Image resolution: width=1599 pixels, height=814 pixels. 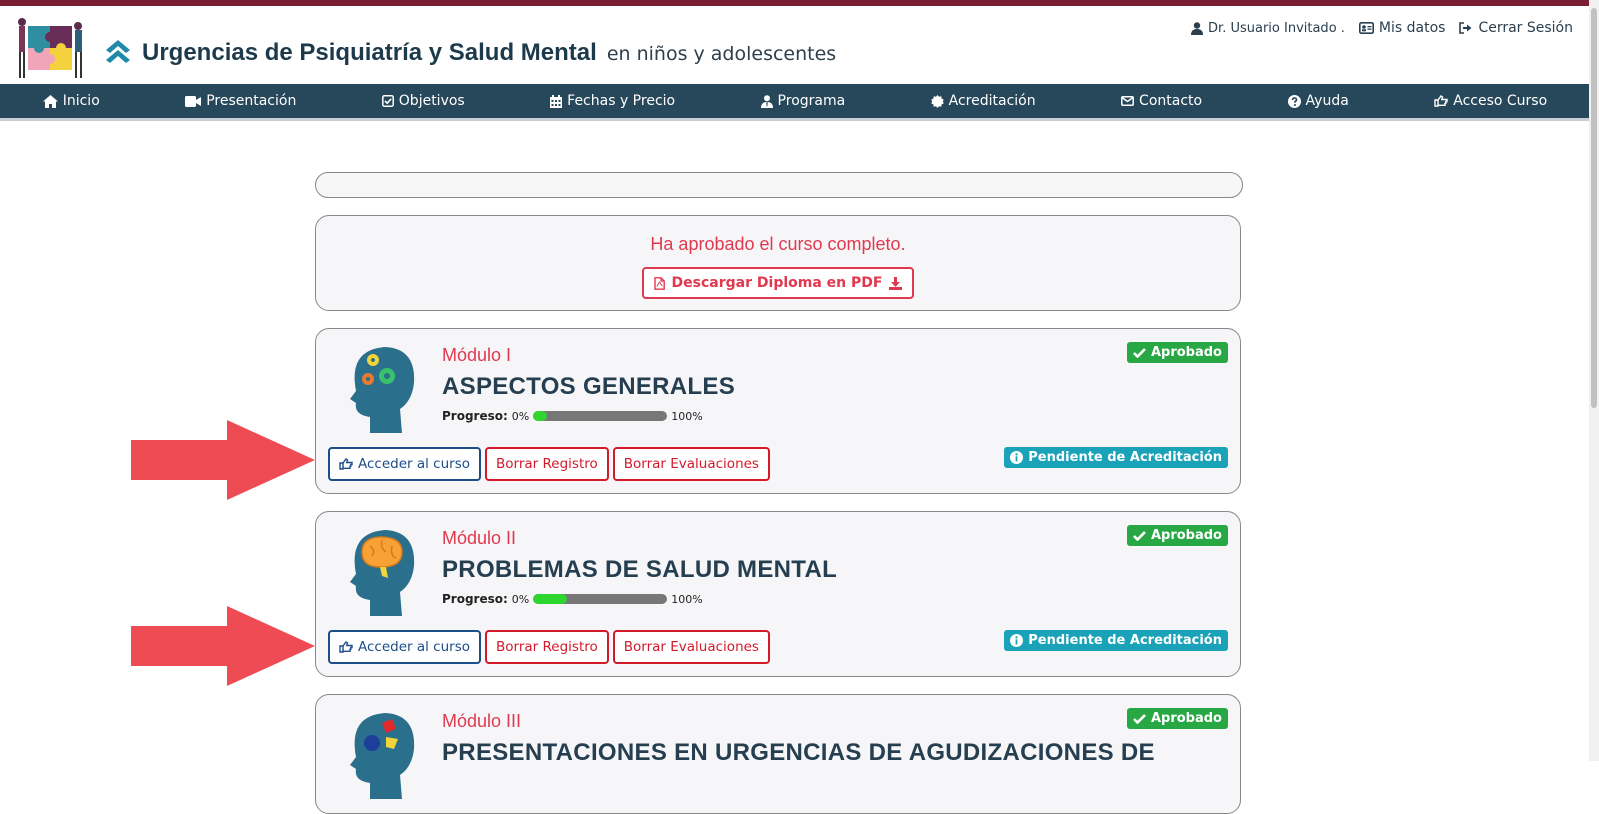 I want to click on nav-label: Contacto, so click(x=1171, y=101).